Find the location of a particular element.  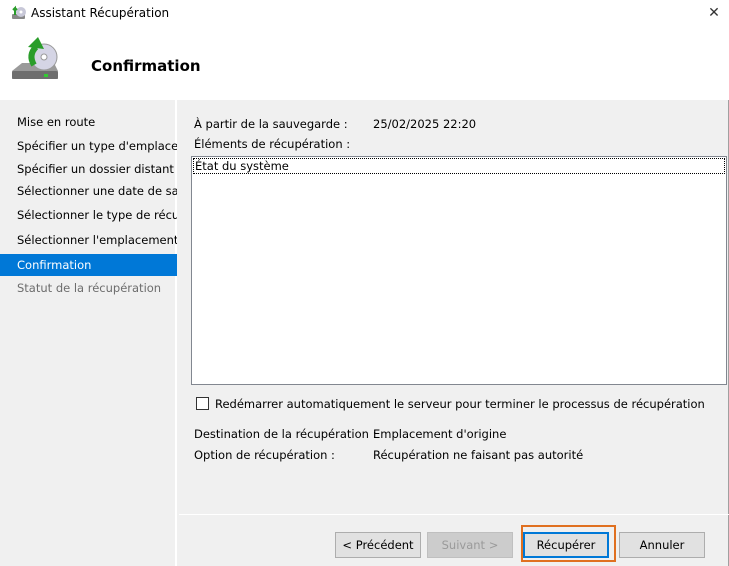

page-title: Confirmation is located at coordinates (146, 66).